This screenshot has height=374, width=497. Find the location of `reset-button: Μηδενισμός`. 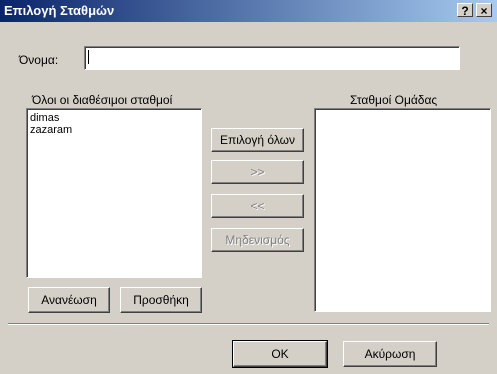

reset-button: Μηδενισμός is located at coordinates (257, 240).